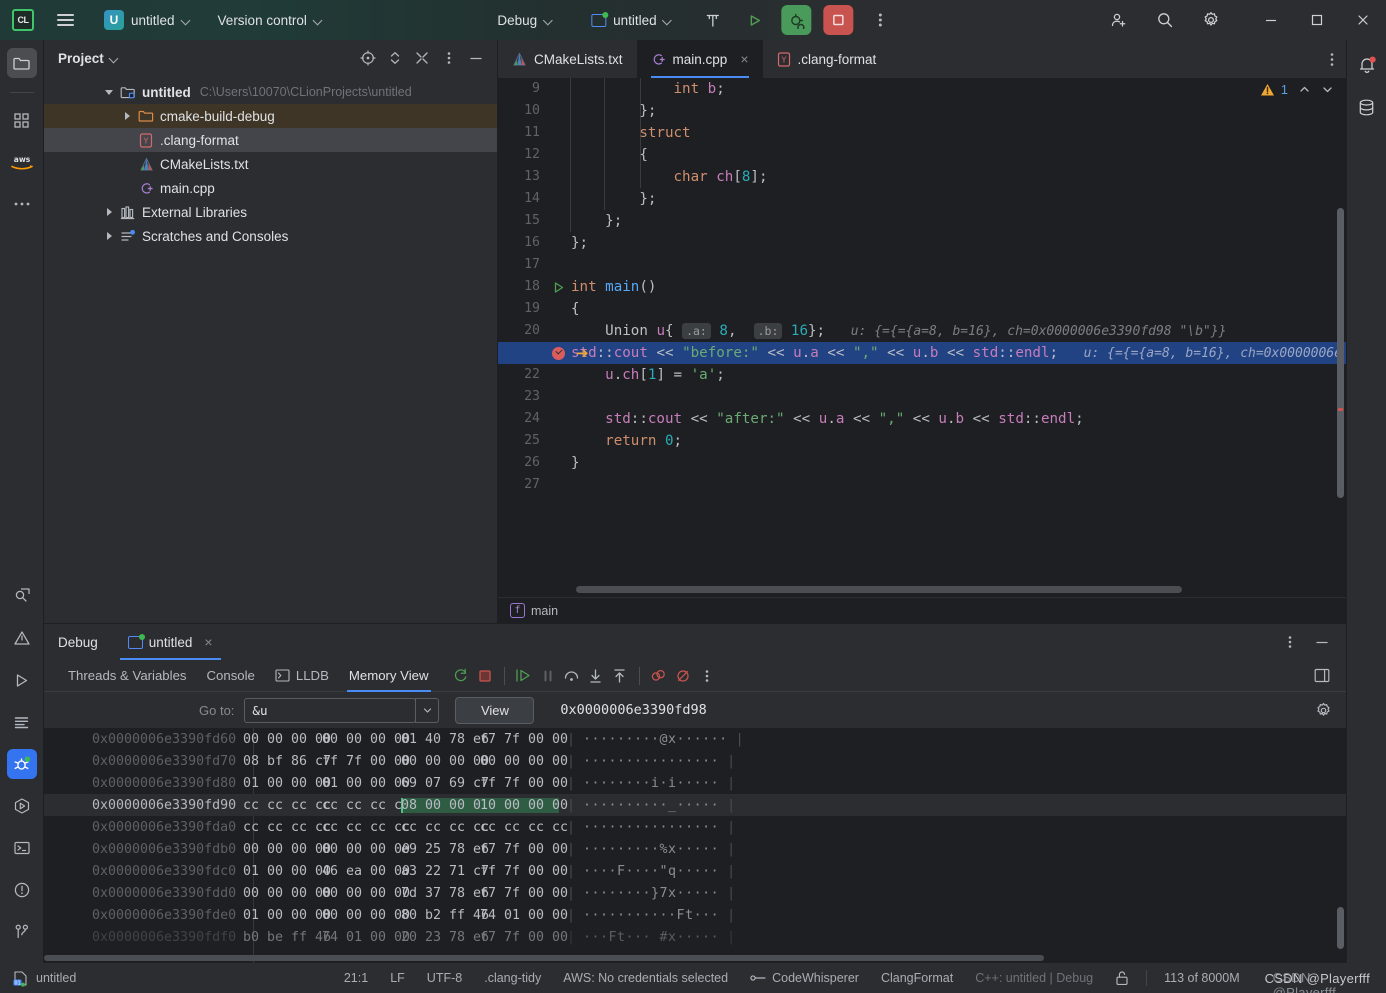 This screenshot has height=993, width=1386. I want to click on run-configuration-selector: untitled, so click(632, 20).